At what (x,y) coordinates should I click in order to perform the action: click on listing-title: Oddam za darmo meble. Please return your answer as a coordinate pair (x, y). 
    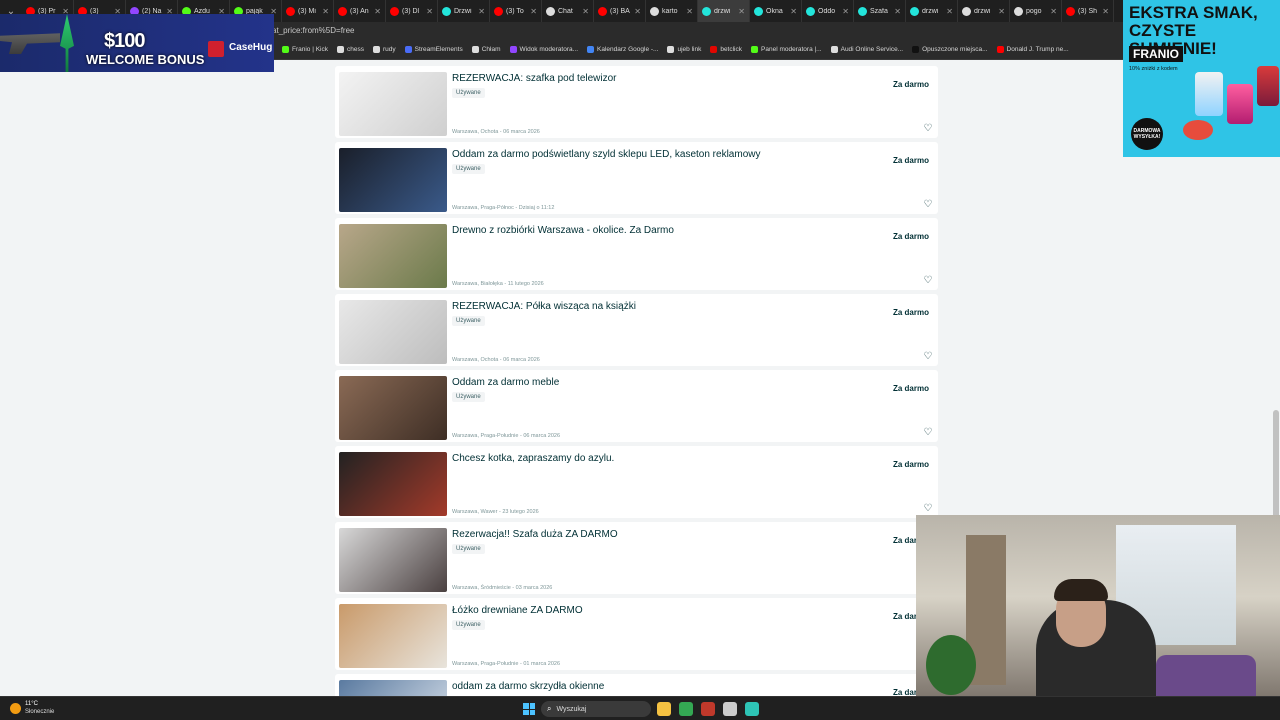
    Looking at the image, I should click on (662, 382).